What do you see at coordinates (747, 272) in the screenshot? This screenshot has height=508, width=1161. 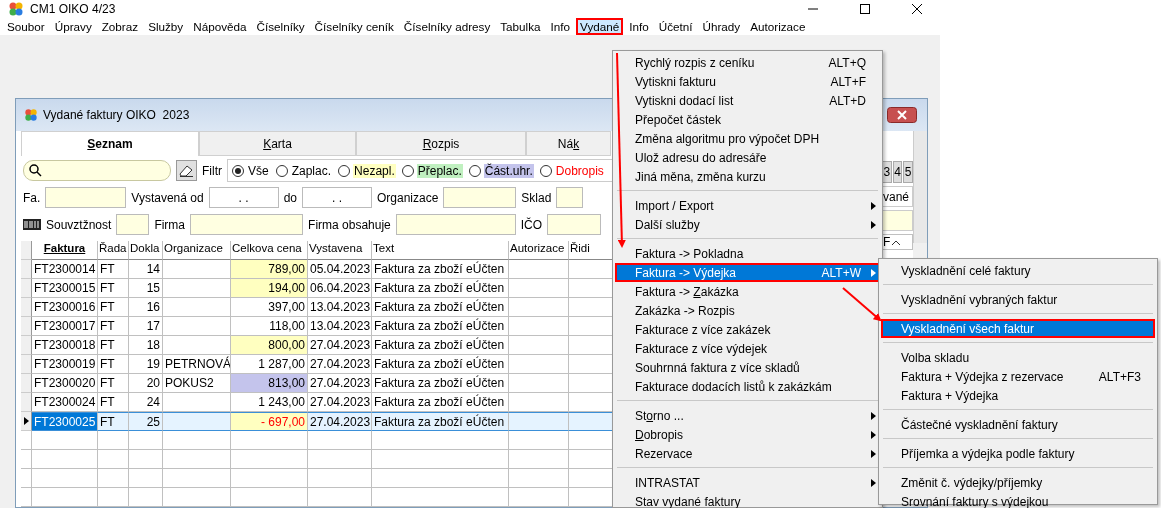 I see `menu-item: Faktura -> Výdejka ALT+W` at bounding box center [747, 272].